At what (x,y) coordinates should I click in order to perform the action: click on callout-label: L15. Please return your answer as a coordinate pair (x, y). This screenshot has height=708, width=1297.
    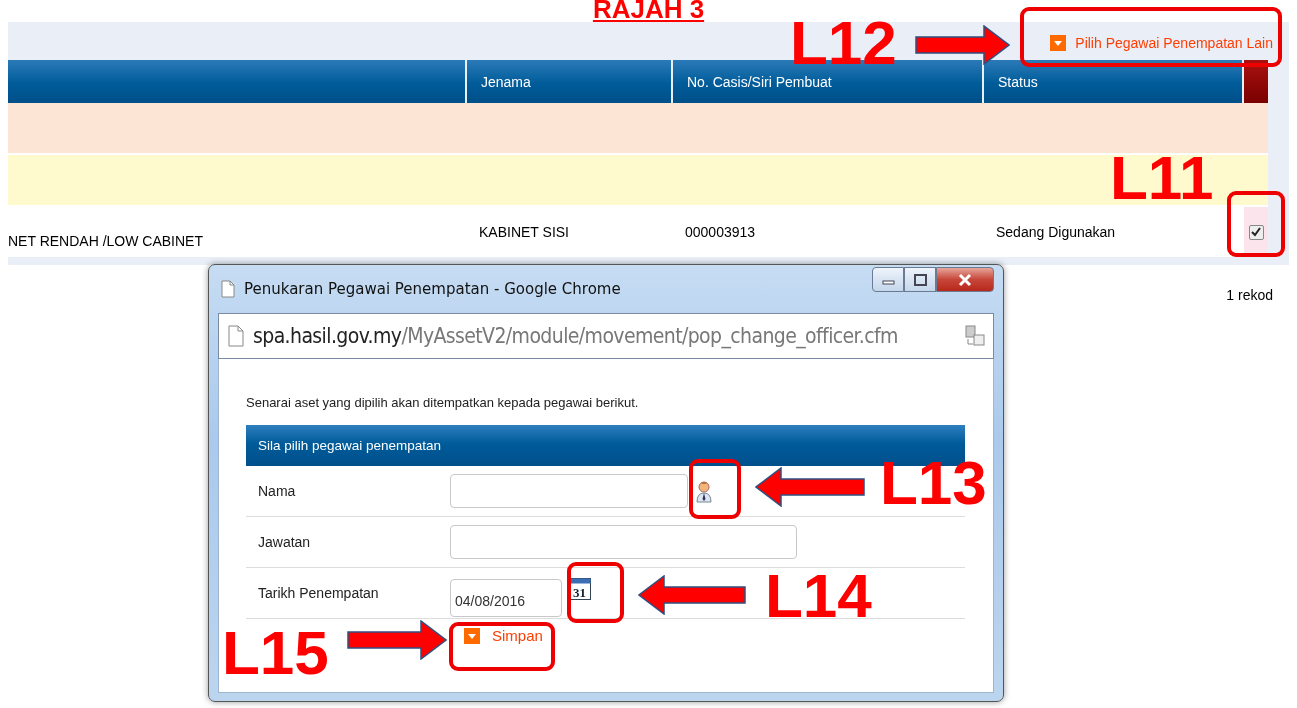
    Looking at the image, I should click on (275, 653).